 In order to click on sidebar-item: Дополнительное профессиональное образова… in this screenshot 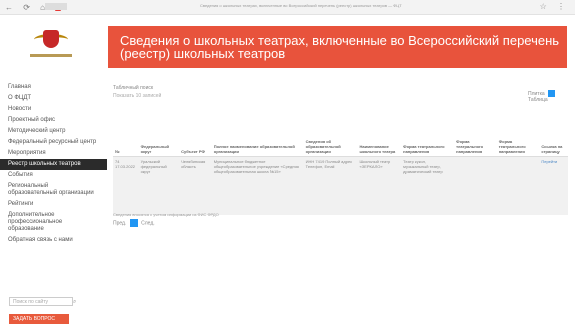, I will do `click(53, 222)`.